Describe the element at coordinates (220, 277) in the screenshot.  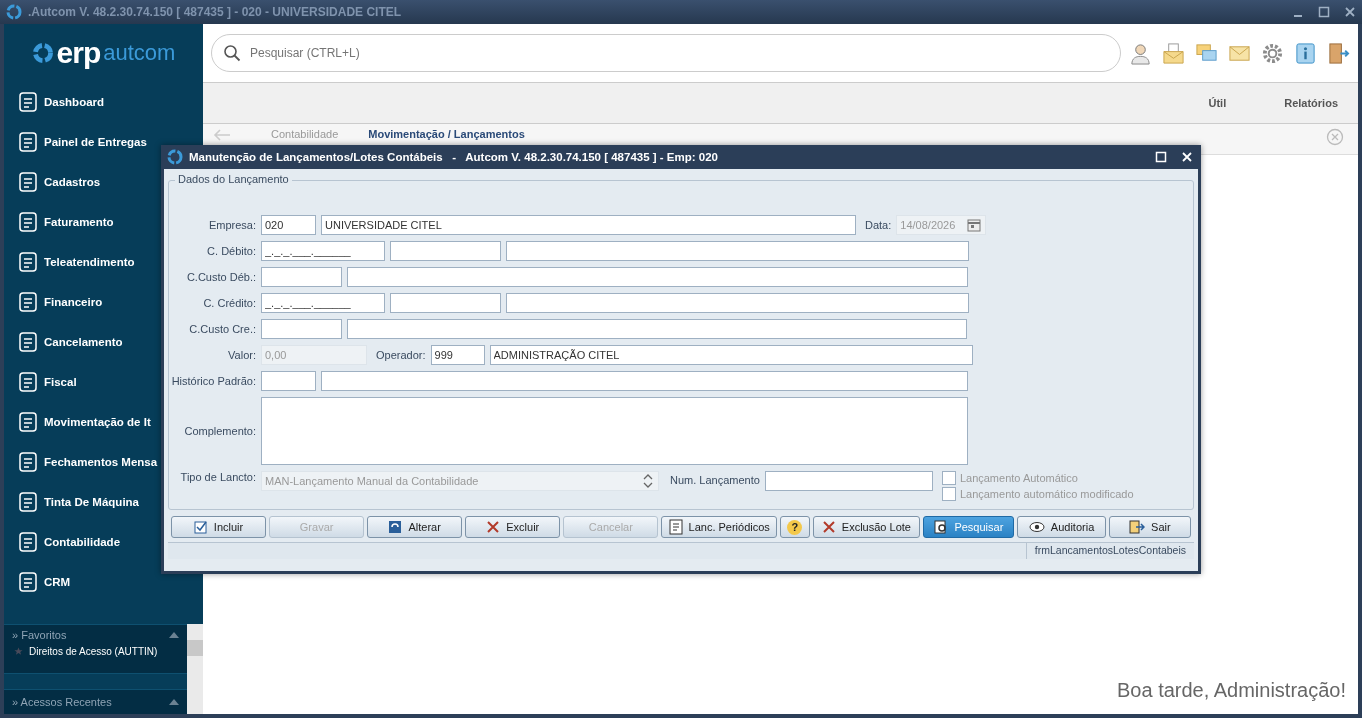
I see `field-label: C.Custo Déb.:` at that location.